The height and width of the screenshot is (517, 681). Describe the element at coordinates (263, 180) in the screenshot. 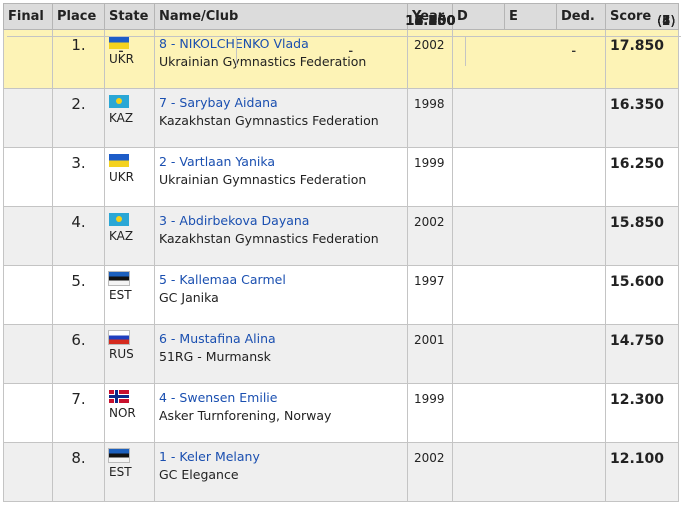

I see `club-name: Ukrainian Gymnastics Federation` at that location.